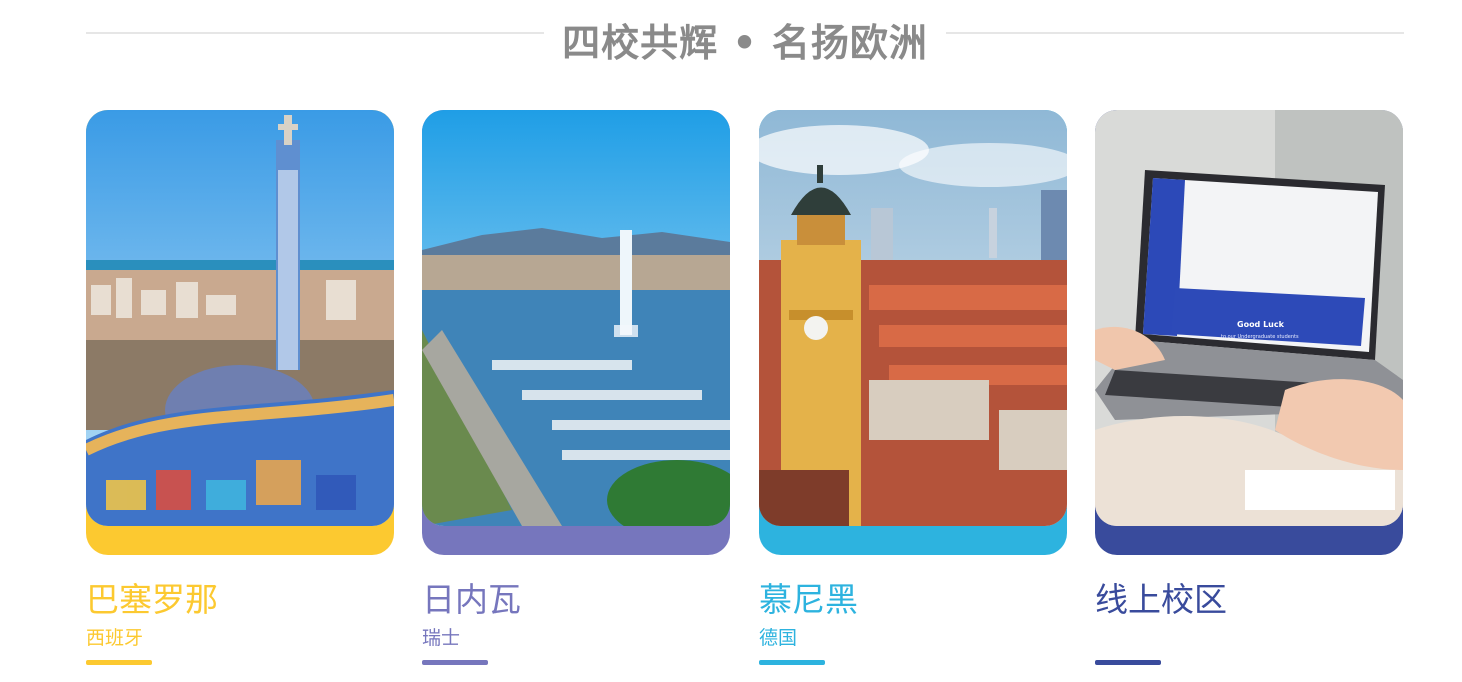 The width and height of the screenshot is (1462, 682). Describe the element at coordinates (1260, 337) in the screenshot. I see `laptop-banner-subtext: to our Undergraduate students` at that location.